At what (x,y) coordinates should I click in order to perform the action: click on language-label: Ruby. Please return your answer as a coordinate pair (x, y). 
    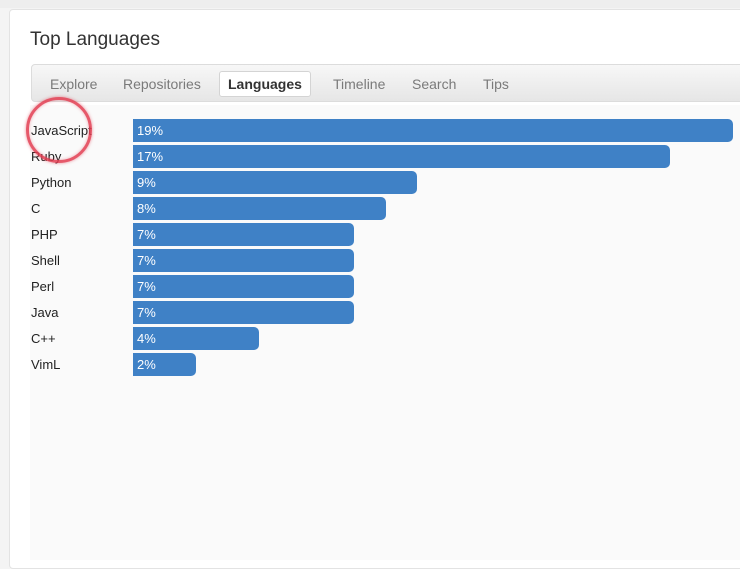
    Looking at the image, I should click on (46, 156).